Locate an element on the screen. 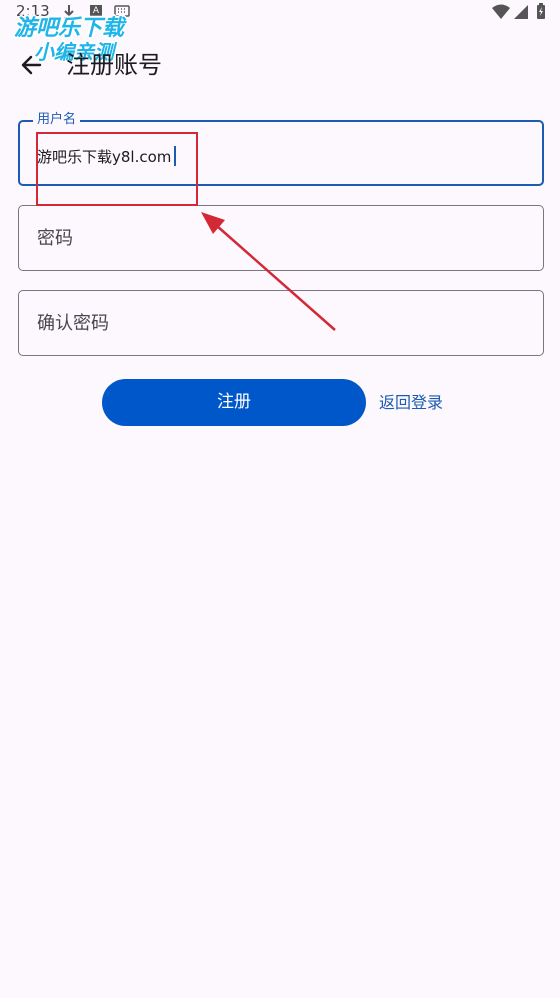  battery-icon is located at coordinates (541, 11).